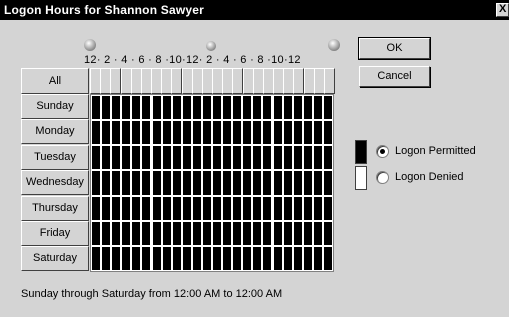 The image size is (509, 317). Describe the element at coordinates (394, 76) in the screenshot. I see `cancel-button: Cancel` at that location.